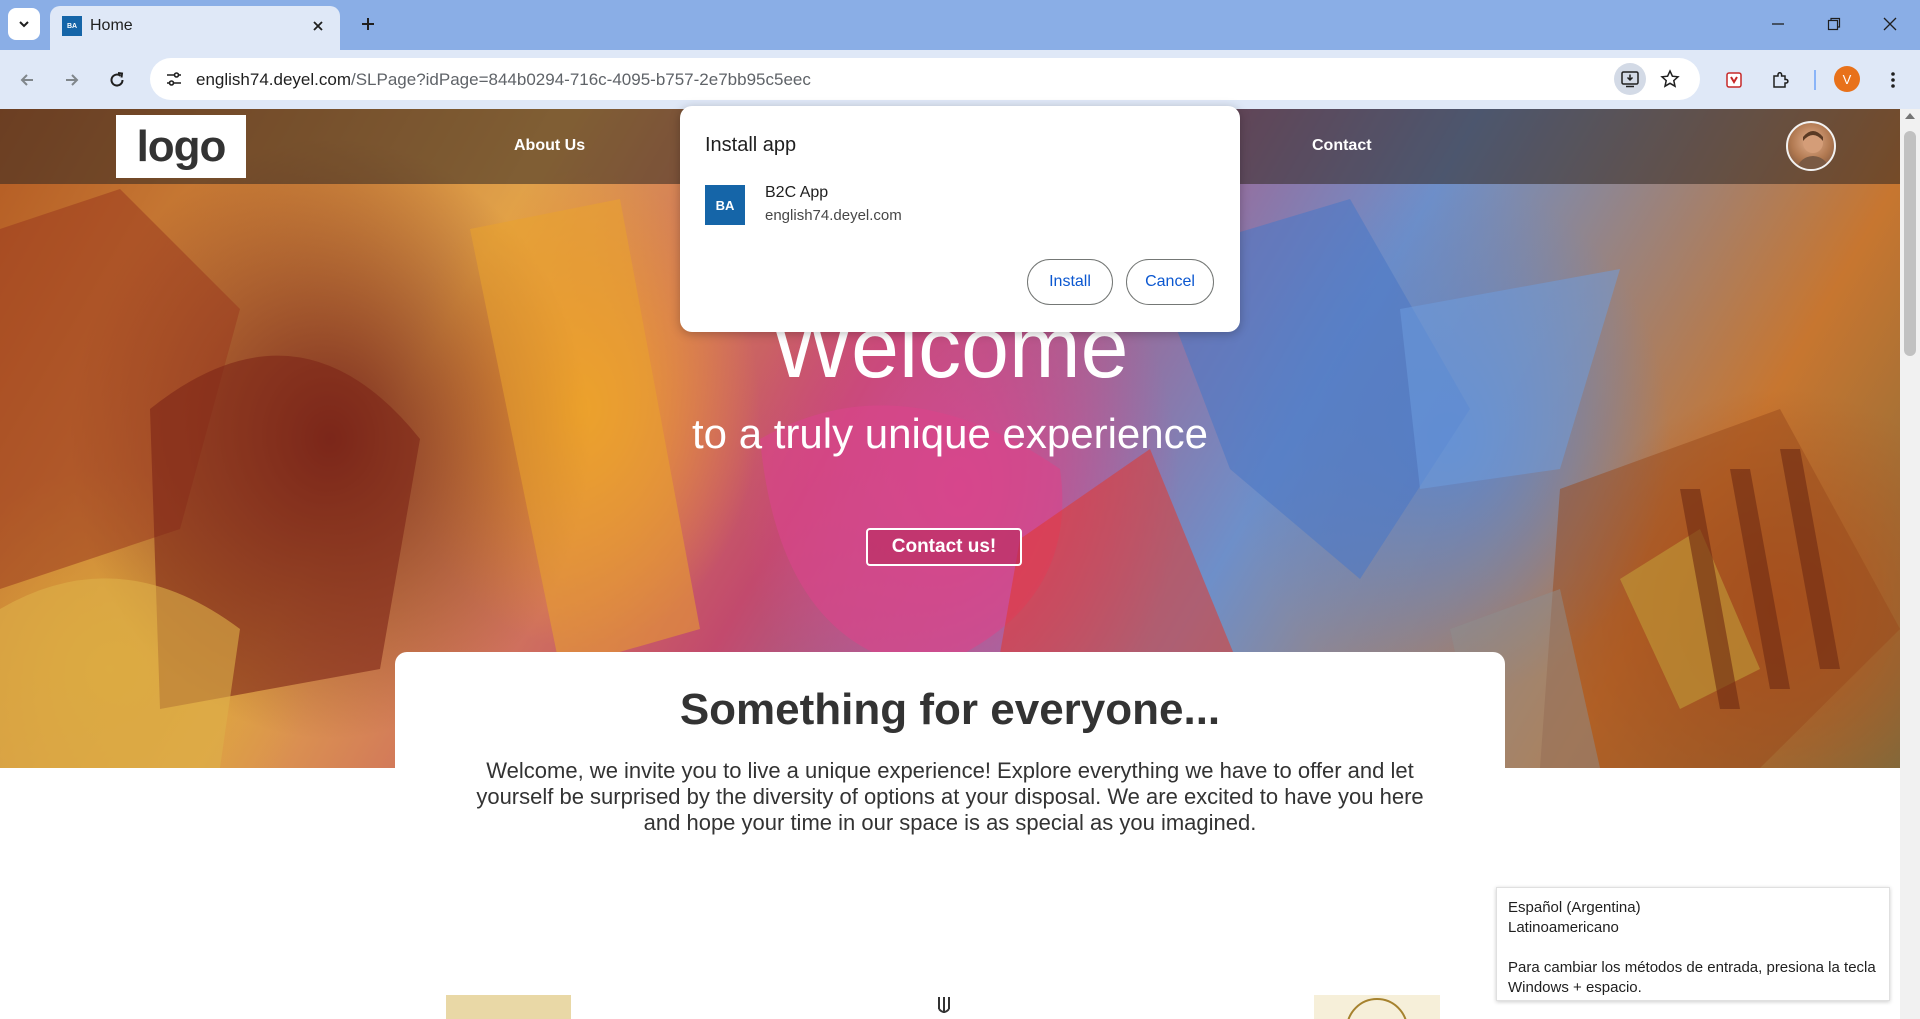 This screenshot has width=1920, height=1019. I want to click on arrow-right-icon, so click(72, 80).